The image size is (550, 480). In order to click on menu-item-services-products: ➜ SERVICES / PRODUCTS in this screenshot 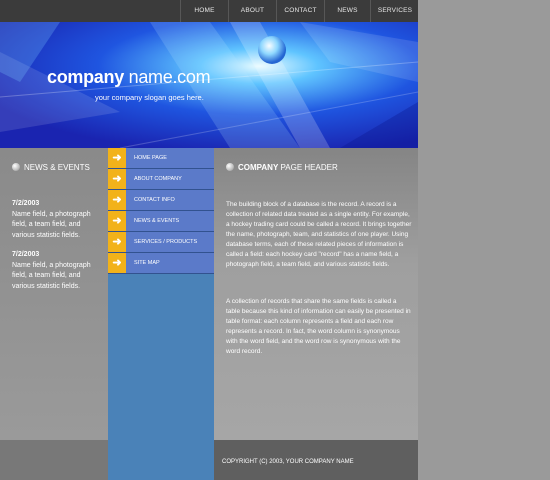, I will do `click(161, 242)`.